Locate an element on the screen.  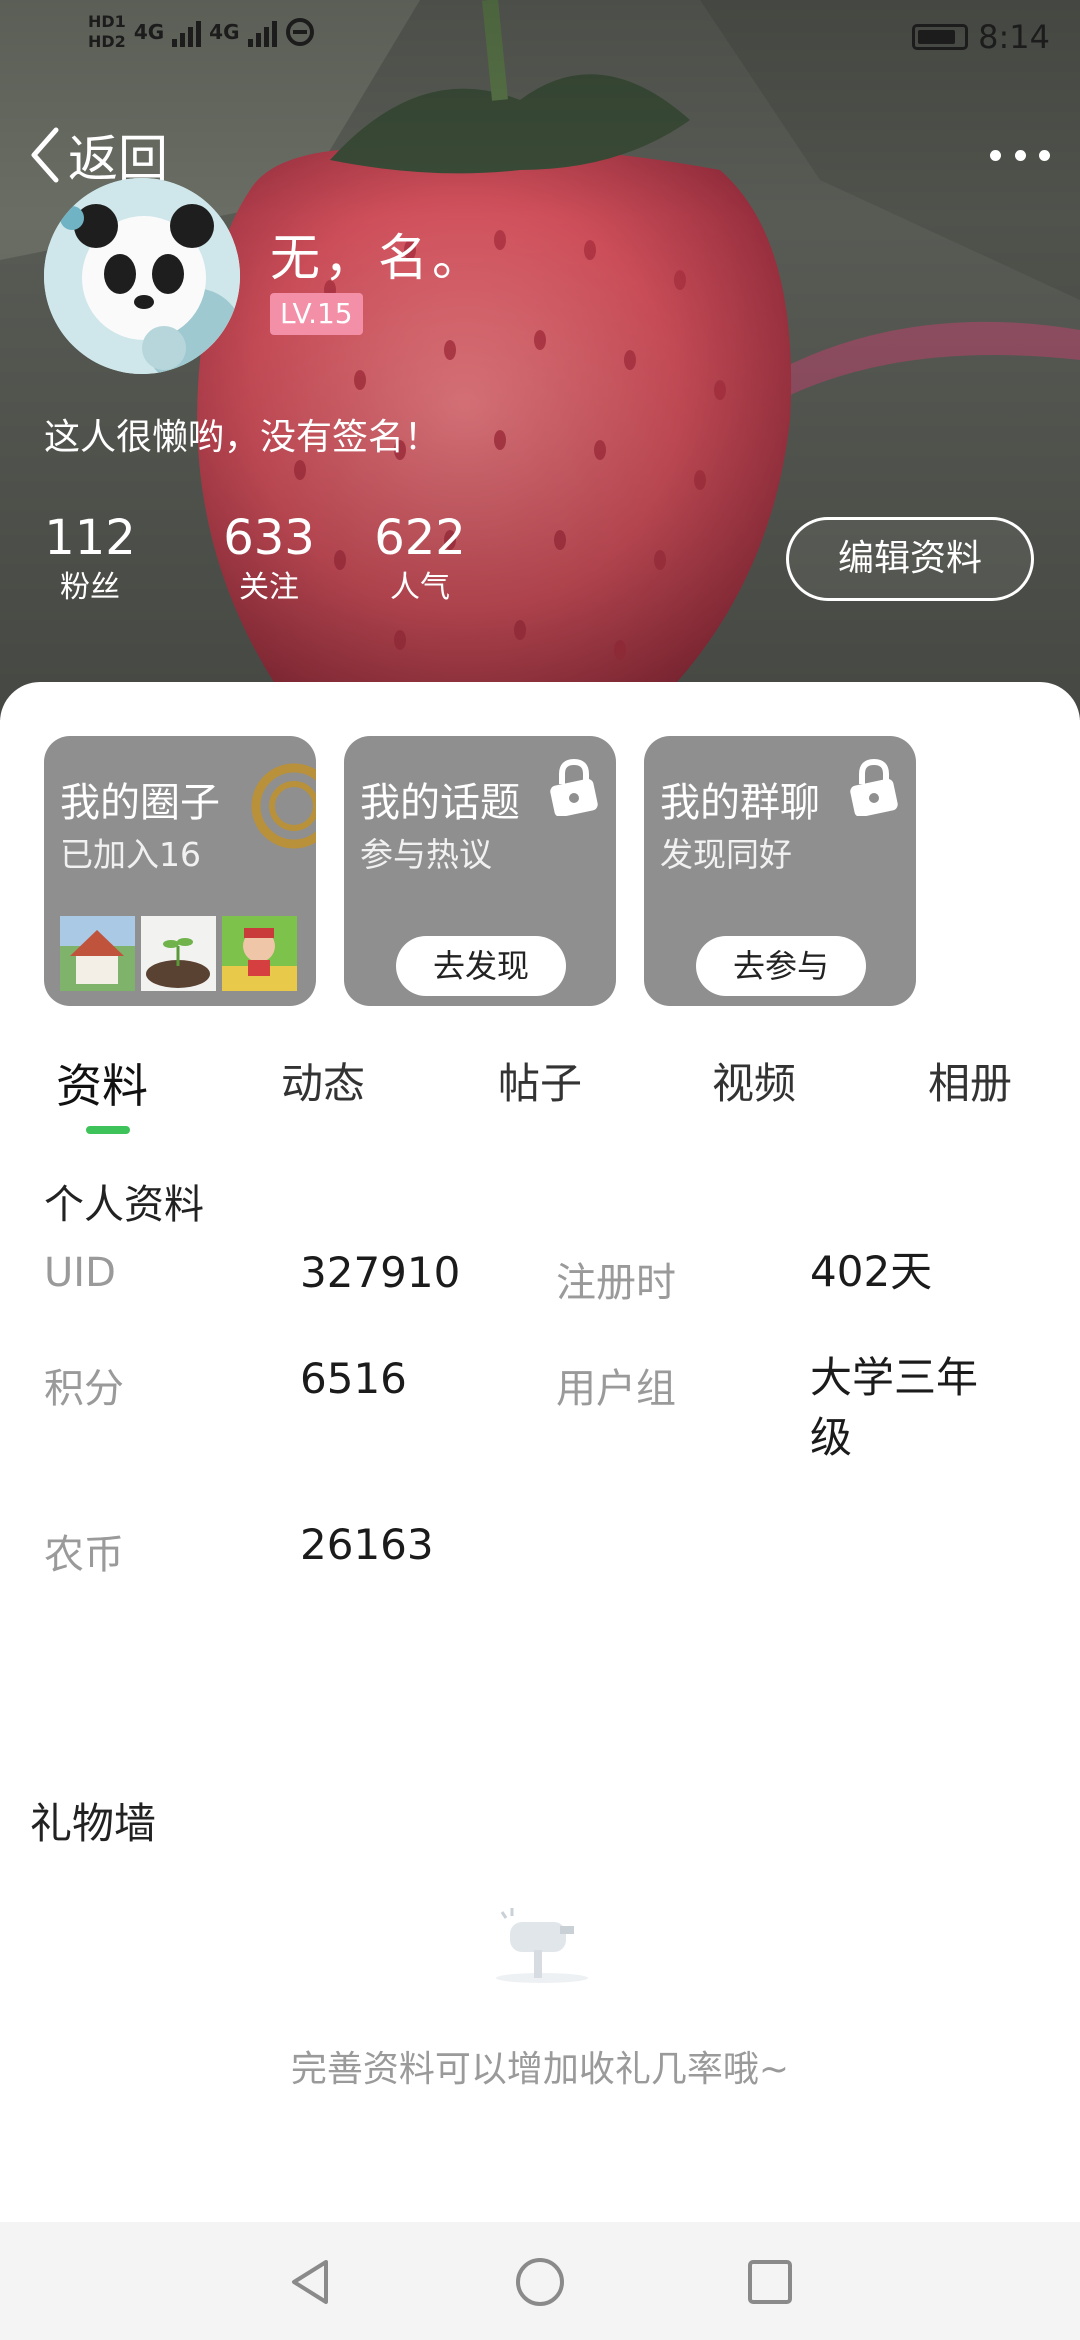
tab-info: 资料 is located at coordinates (102, 1083).